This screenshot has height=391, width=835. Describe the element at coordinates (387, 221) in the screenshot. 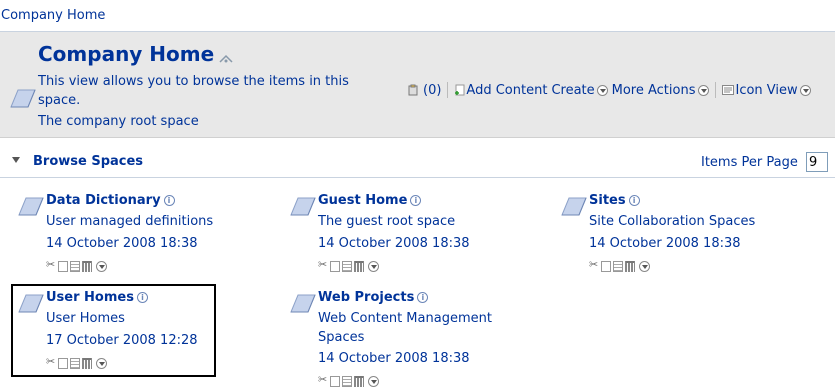

I see `space-description: The guest root space` at that location.